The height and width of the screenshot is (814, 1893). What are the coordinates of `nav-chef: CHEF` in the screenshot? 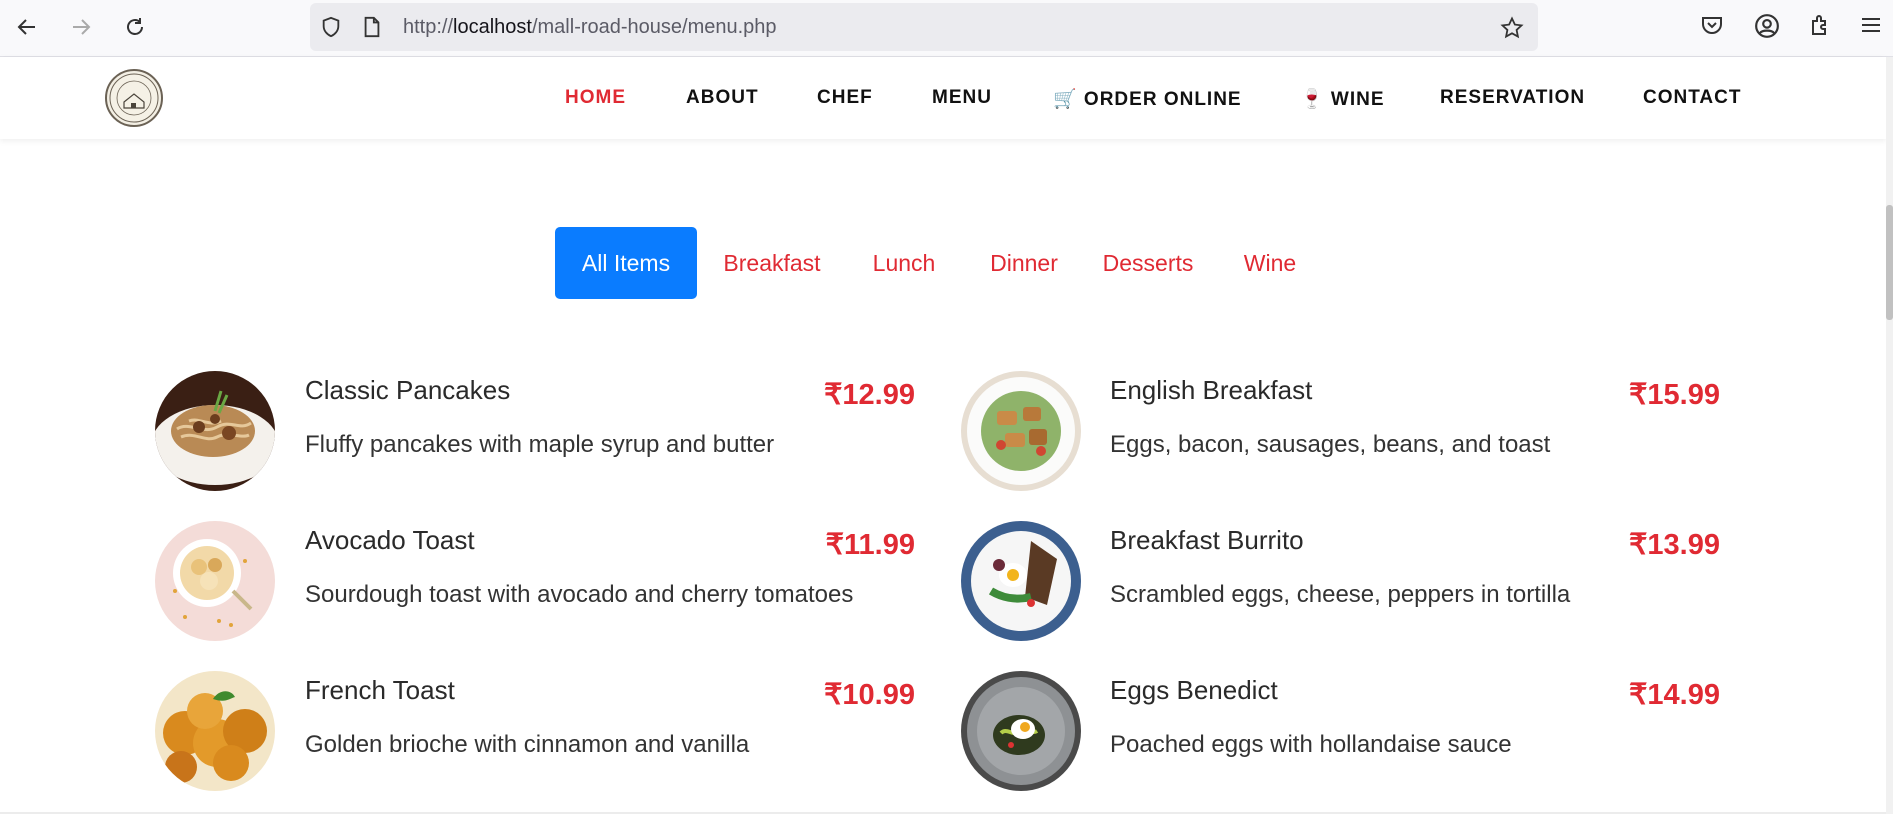 It's located at (845, 98).